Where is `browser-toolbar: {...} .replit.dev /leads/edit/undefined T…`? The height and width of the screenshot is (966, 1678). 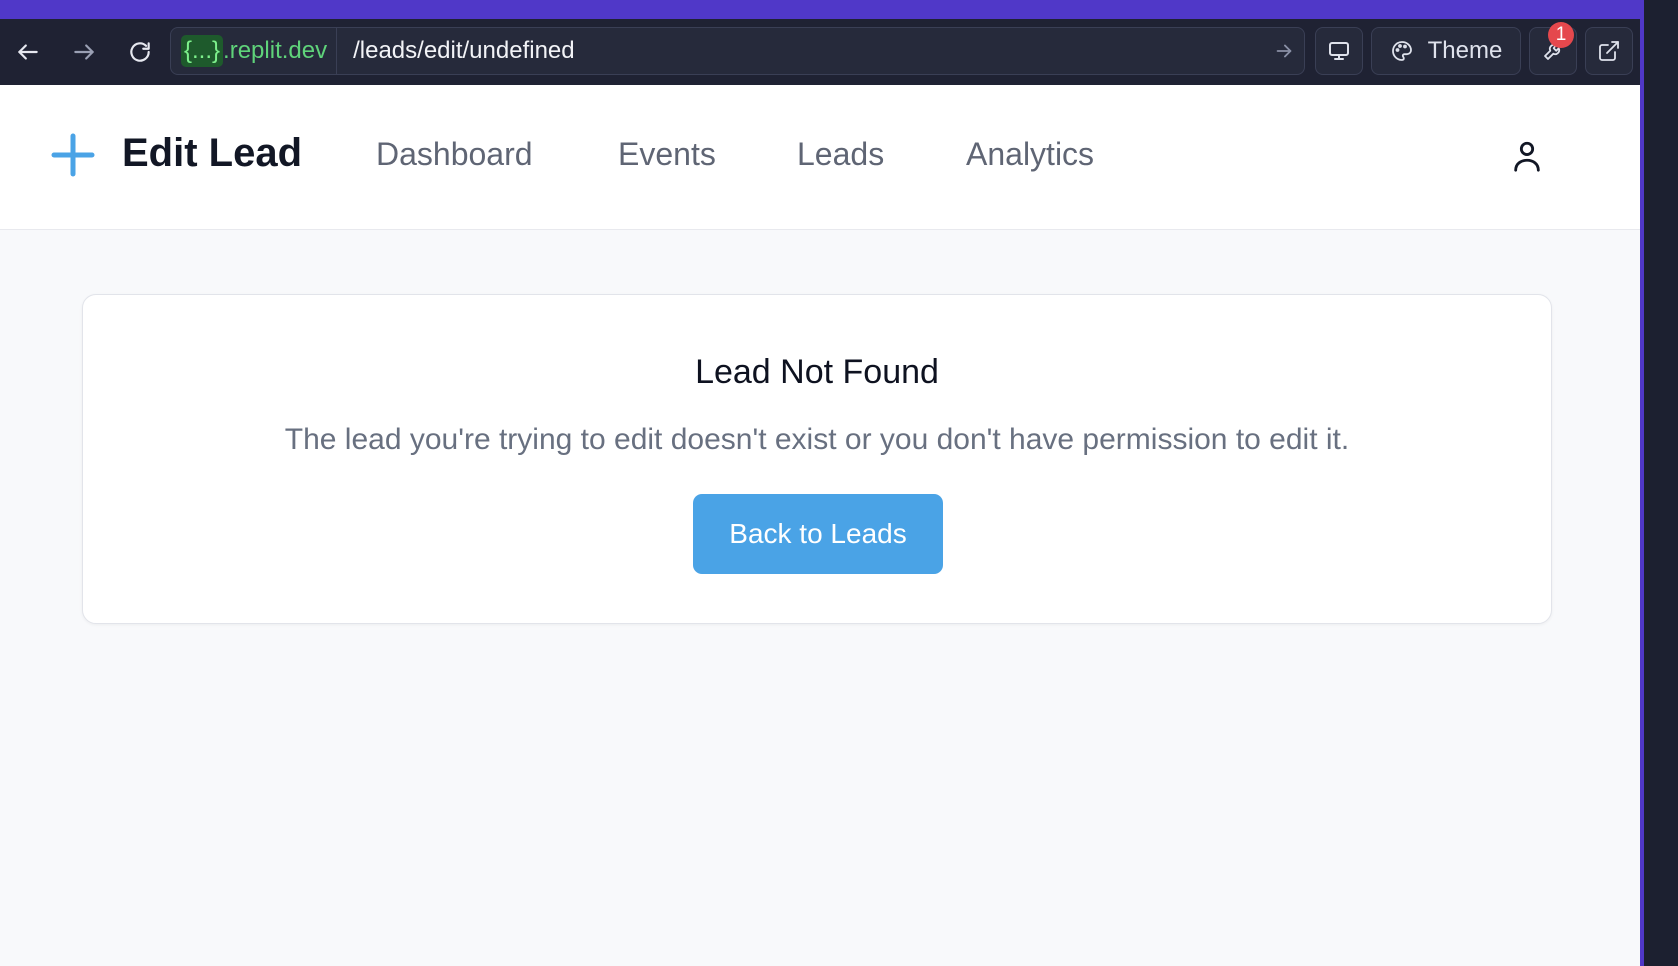 browser-toolbar: {...} .replit.dev /leads/edit/undefined T… is located at coordinates (820, 52).